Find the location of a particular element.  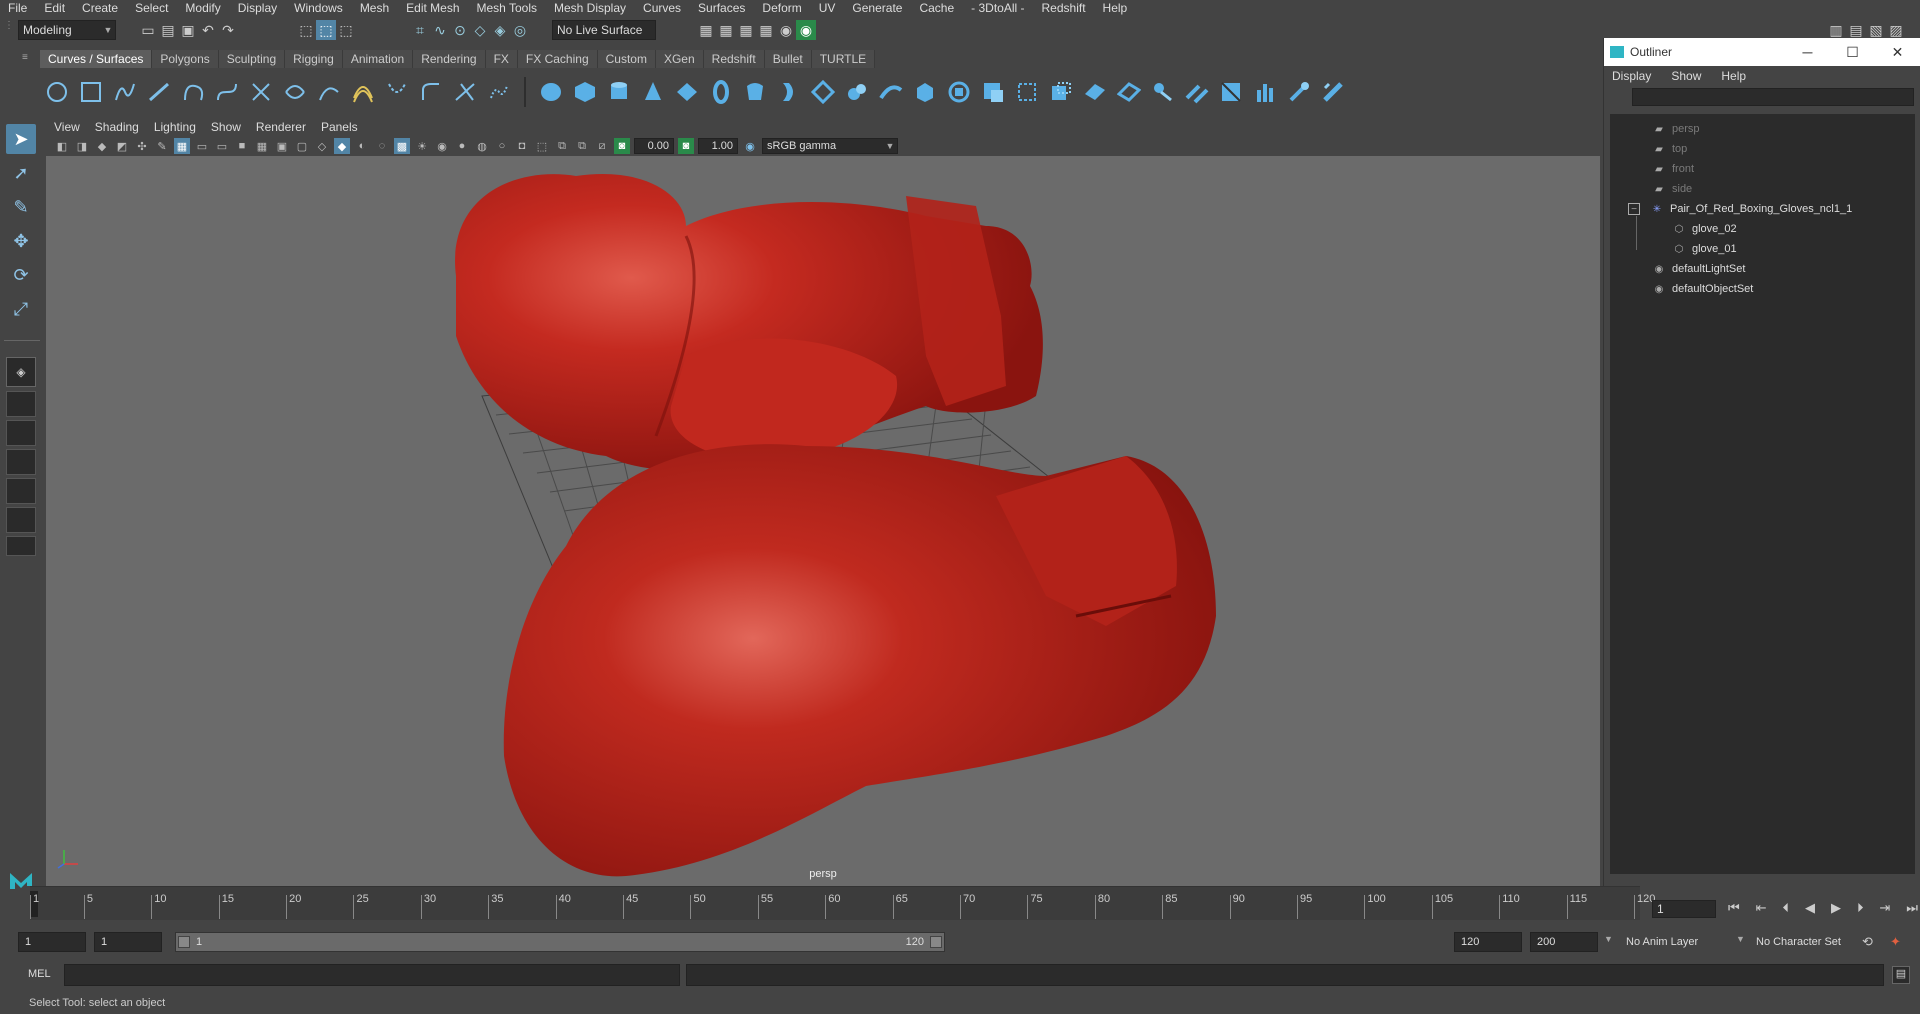

snap-magnet-icon: ◎ is located at coordinates (520, 30).